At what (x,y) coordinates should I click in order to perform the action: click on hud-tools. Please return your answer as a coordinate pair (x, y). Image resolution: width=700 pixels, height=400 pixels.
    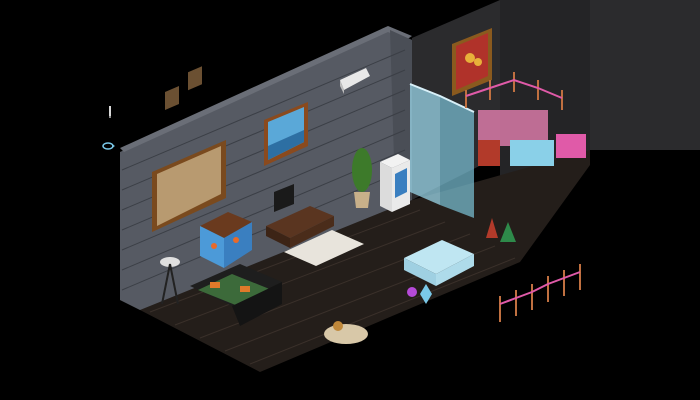
    Looking at the image, I should click on (110, 130).